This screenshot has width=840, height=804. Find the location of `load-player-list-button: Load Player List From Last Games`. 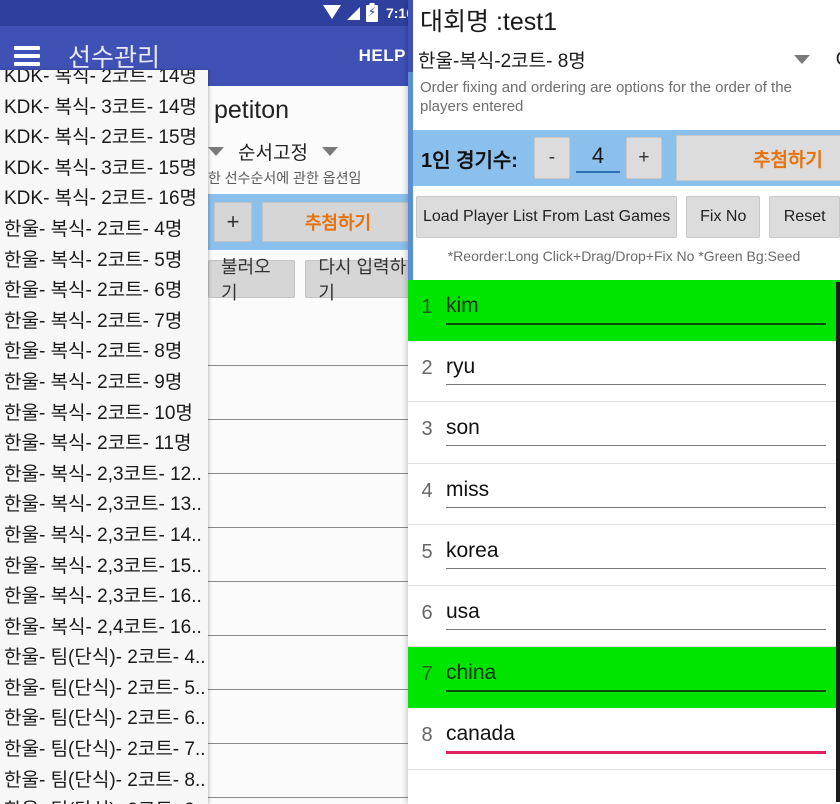

load-player-list-button: Load Player List From Last Games is located at coordinates (547, 217).